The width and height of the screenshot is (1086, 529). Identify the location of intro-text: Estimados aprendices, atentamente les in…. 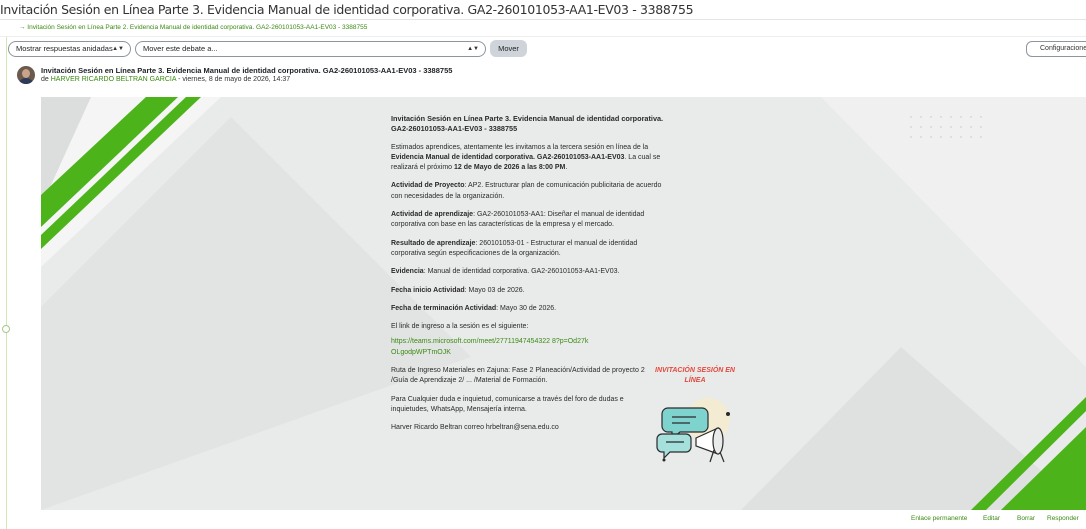
(526, 157).